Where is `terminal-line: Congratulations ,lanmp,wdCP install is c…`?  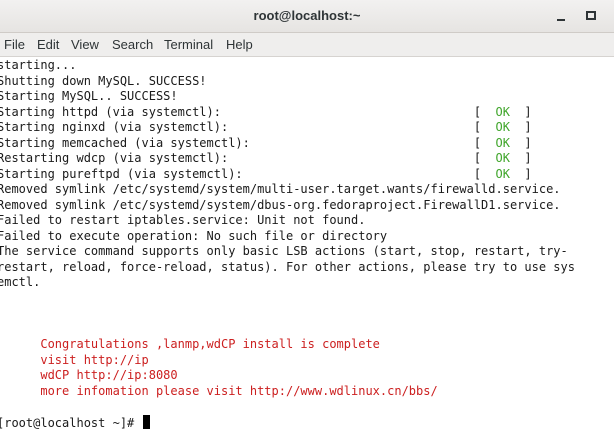 terminal-line: Congratulations ,lanmp,wdCP install is c… is located at coordinates (190, 345).